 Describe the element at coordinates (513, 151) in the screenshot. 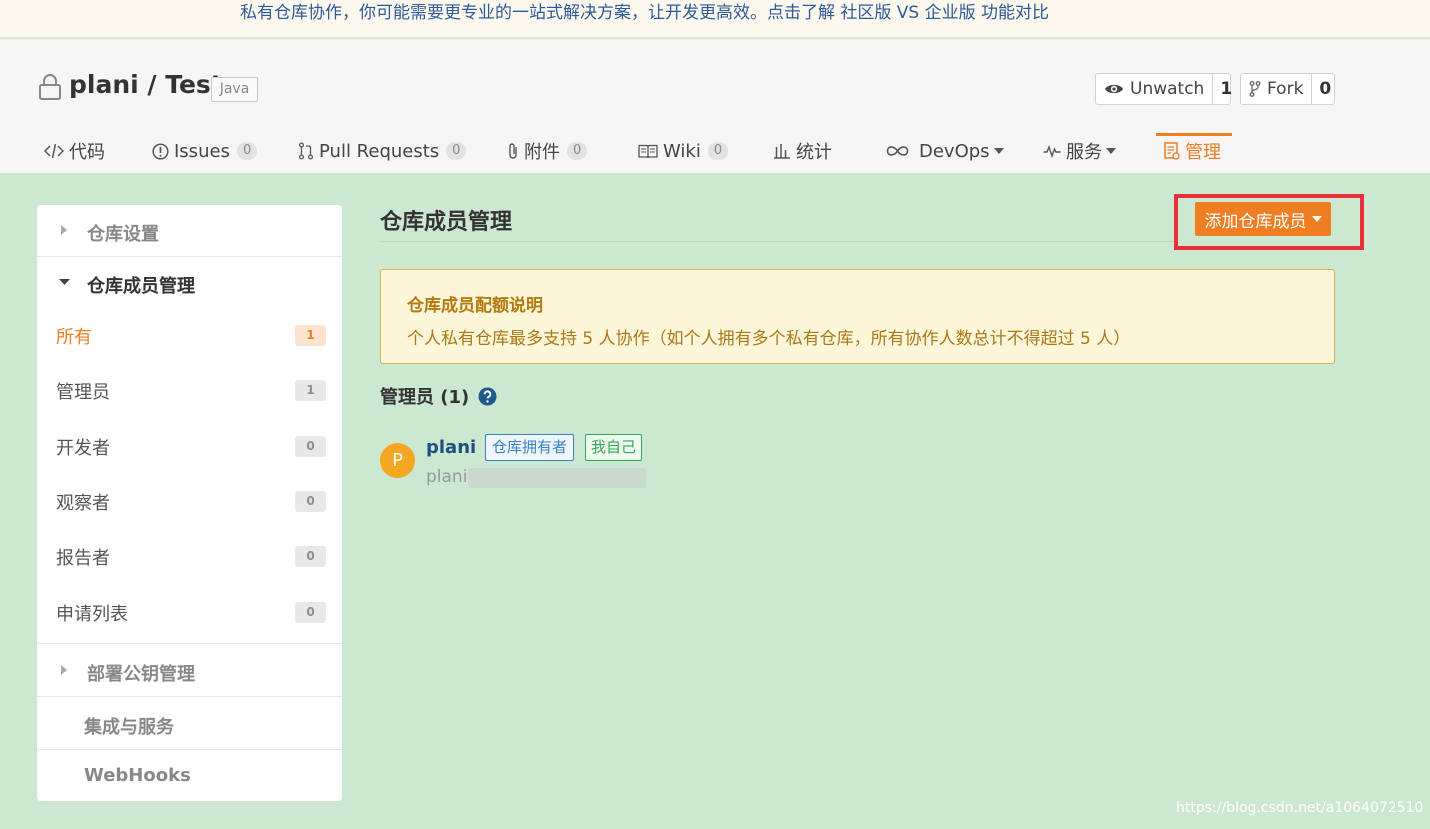

I see `paperclip-icon` at that location.